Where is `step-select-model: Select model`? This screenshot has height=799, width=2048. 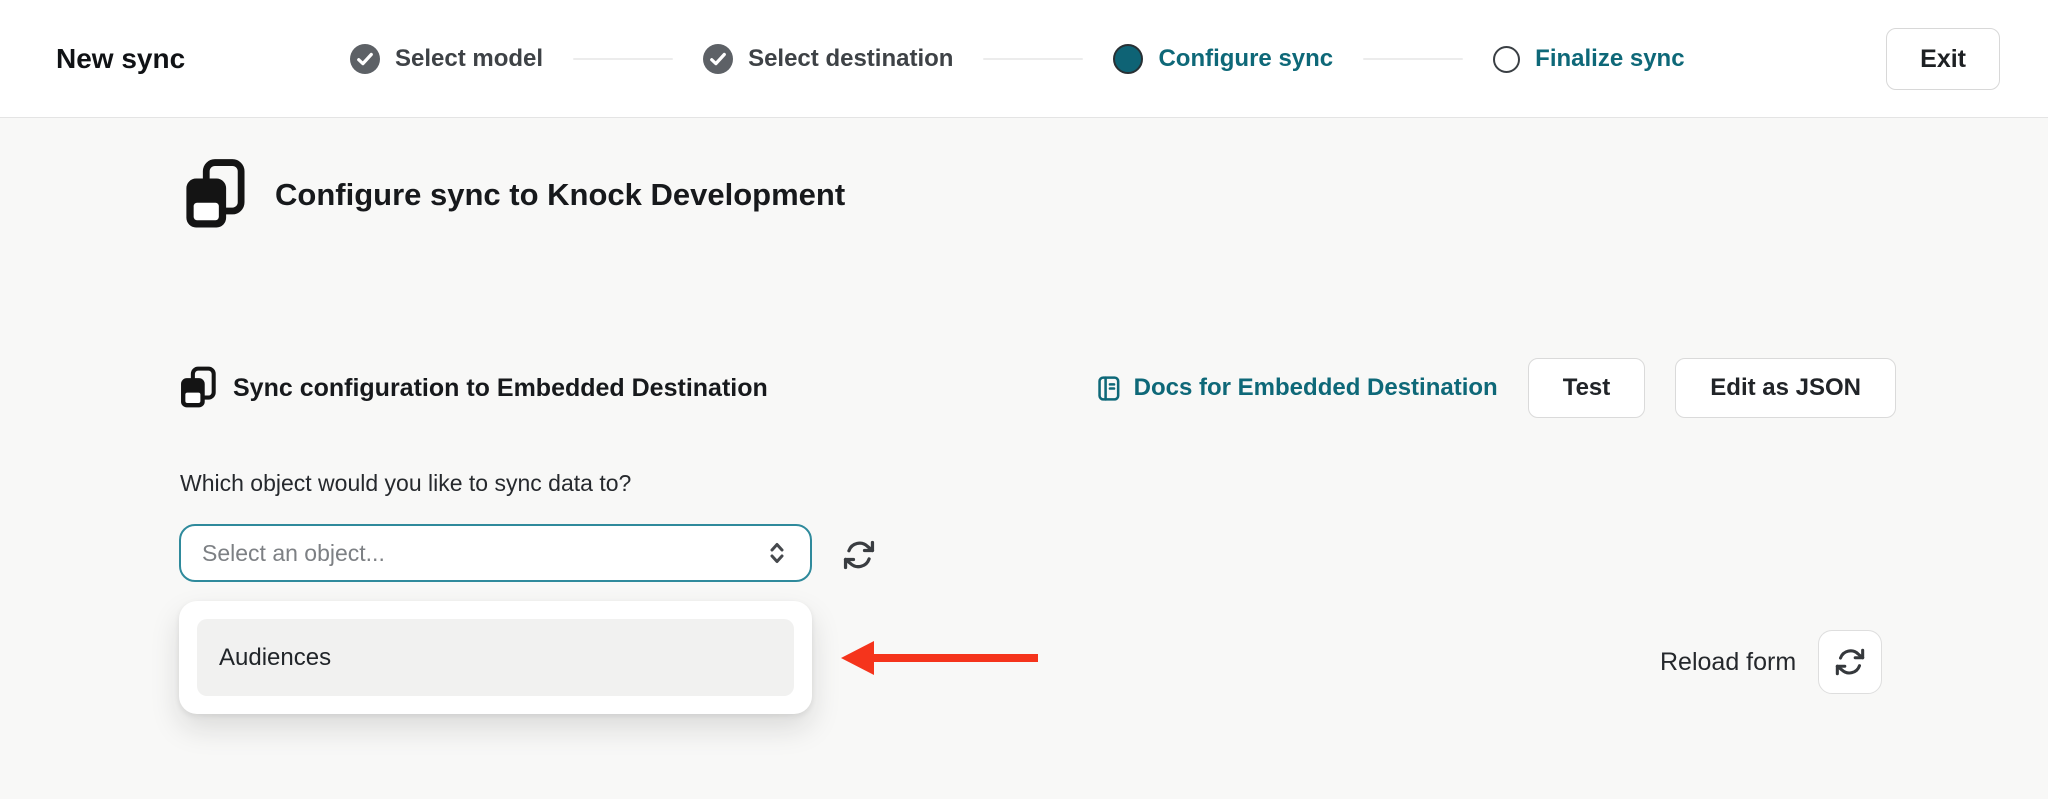 step-select-model: Select model is located at coordinates (446, 59).